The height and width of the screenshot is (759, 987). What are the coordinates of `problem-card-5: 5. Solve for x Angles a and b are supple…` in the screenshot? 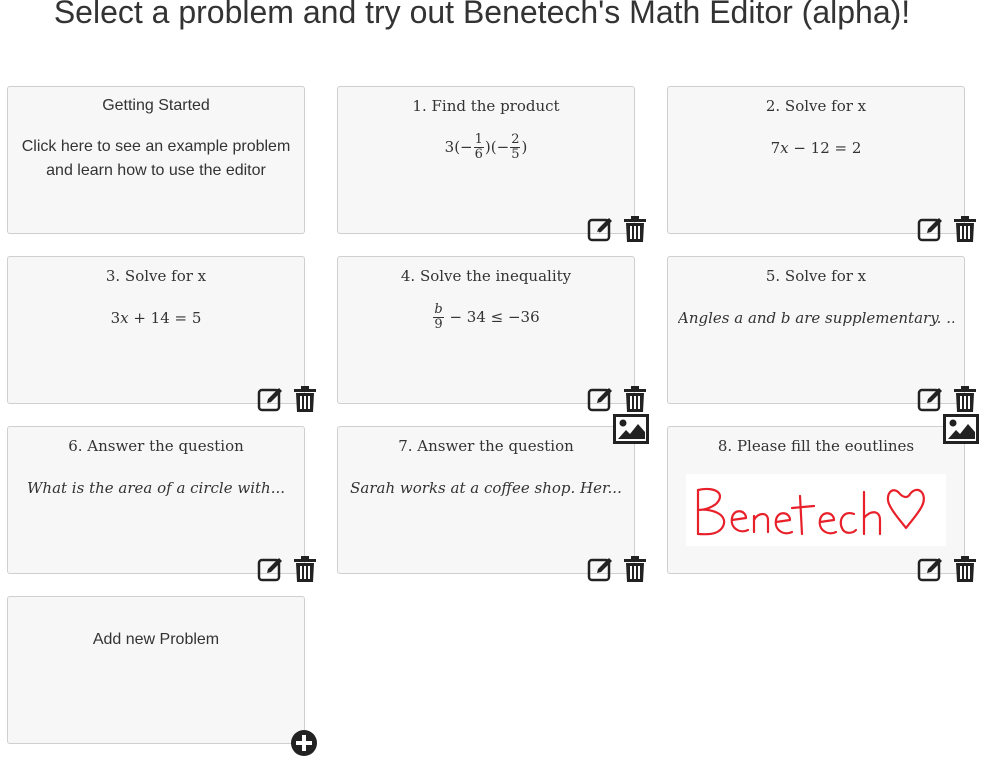 It's located at (821, 334).